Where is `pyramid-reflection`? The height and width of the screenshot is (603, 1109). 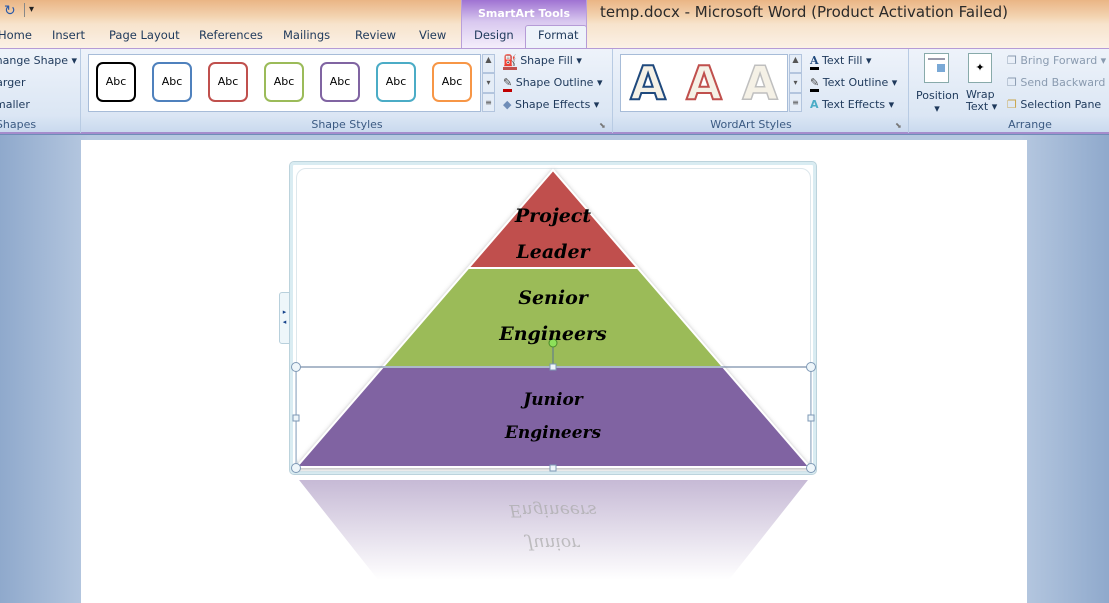 pyramid-reflection is located at coordinates (553, 529).